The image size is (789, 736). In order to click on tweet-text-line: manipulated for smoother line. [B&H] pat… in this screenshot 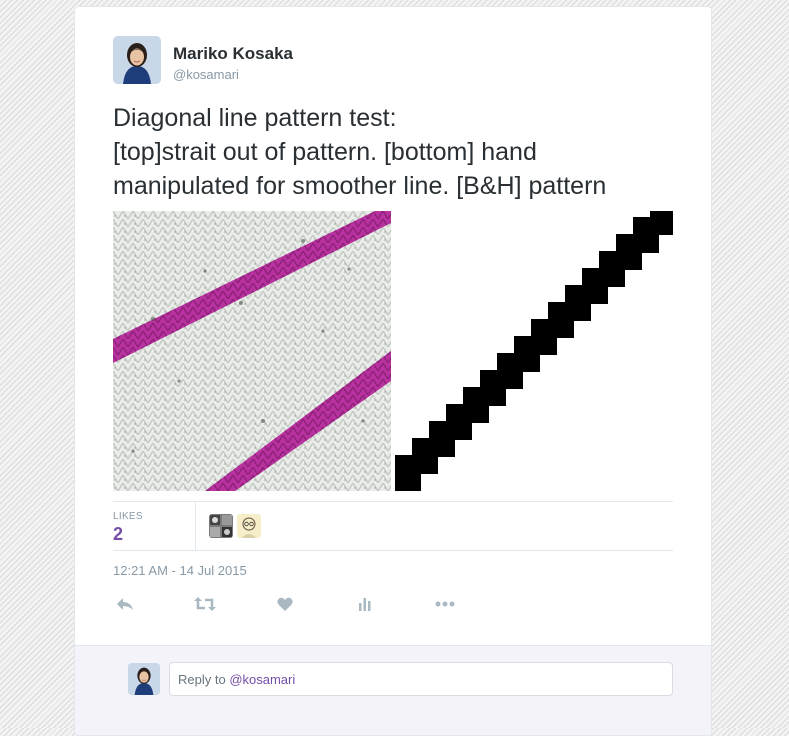, I will do `click(360, 186)`.